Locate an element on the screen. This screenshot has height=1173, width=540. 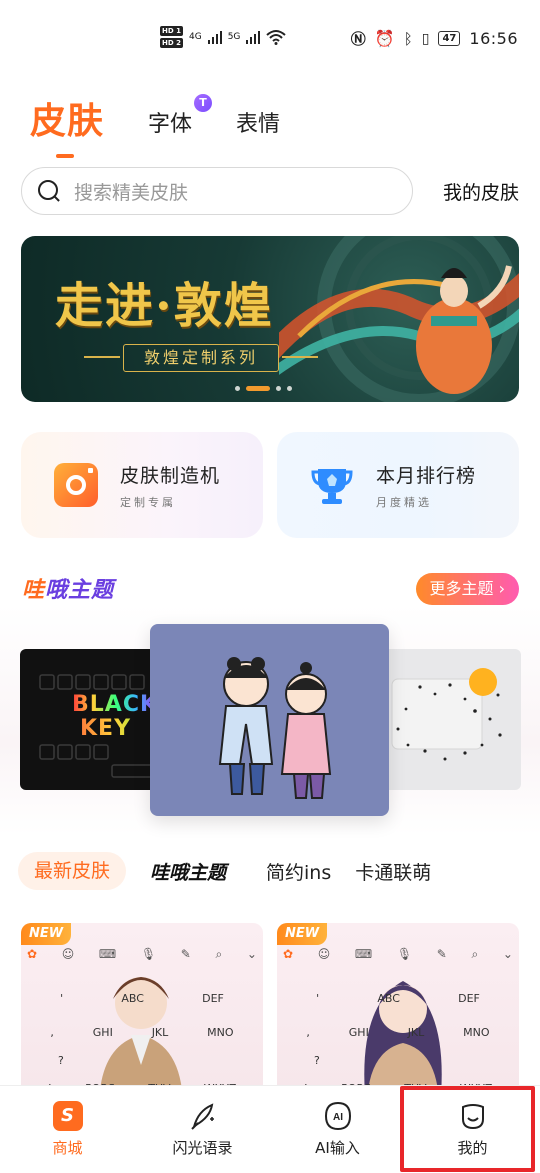
hd1-badge: HD 1 is located at coordinates (171, 31).